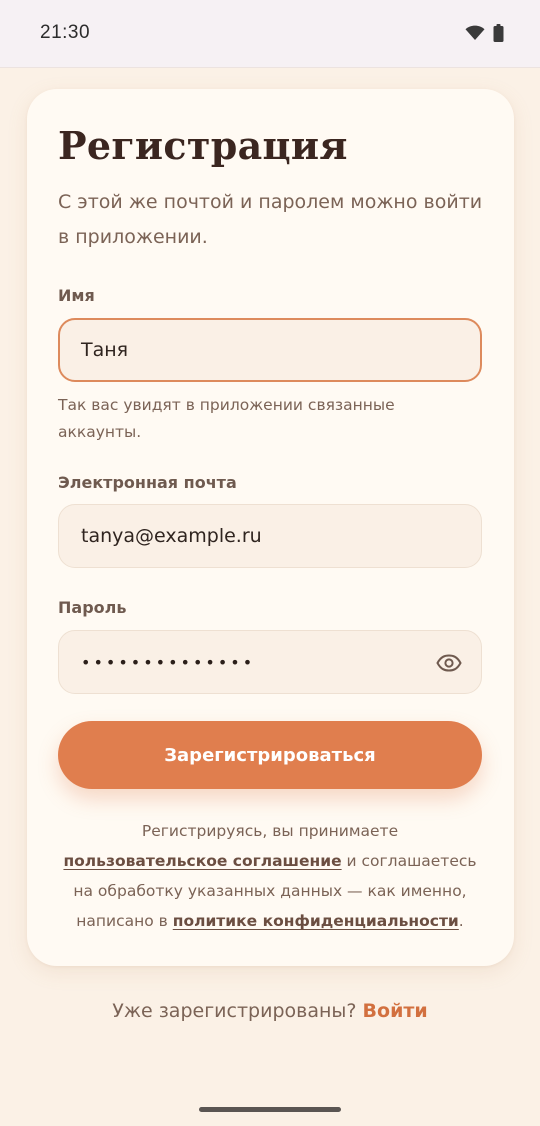 This screenshot has width=540, height=1126. Describe the element at coordinates (270, 831) in the screenshot. I see `legal-text-part1: Регистрируясь, вы принимаете` at that location.